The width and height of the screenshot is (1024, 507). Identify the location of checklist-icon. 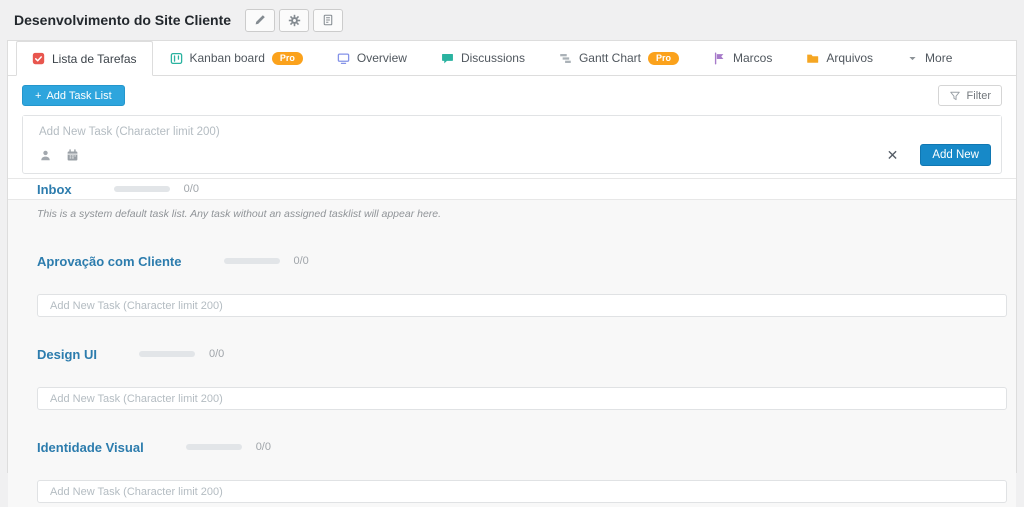
(38, 58).